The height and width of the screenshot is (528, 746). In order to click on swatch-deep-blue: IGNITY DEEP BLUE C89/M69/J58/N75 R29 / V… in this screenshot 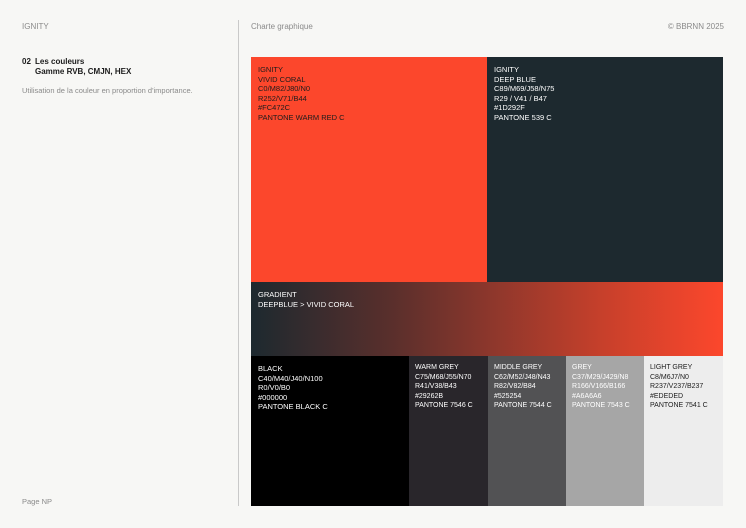, I will do `click(605, 169)`.